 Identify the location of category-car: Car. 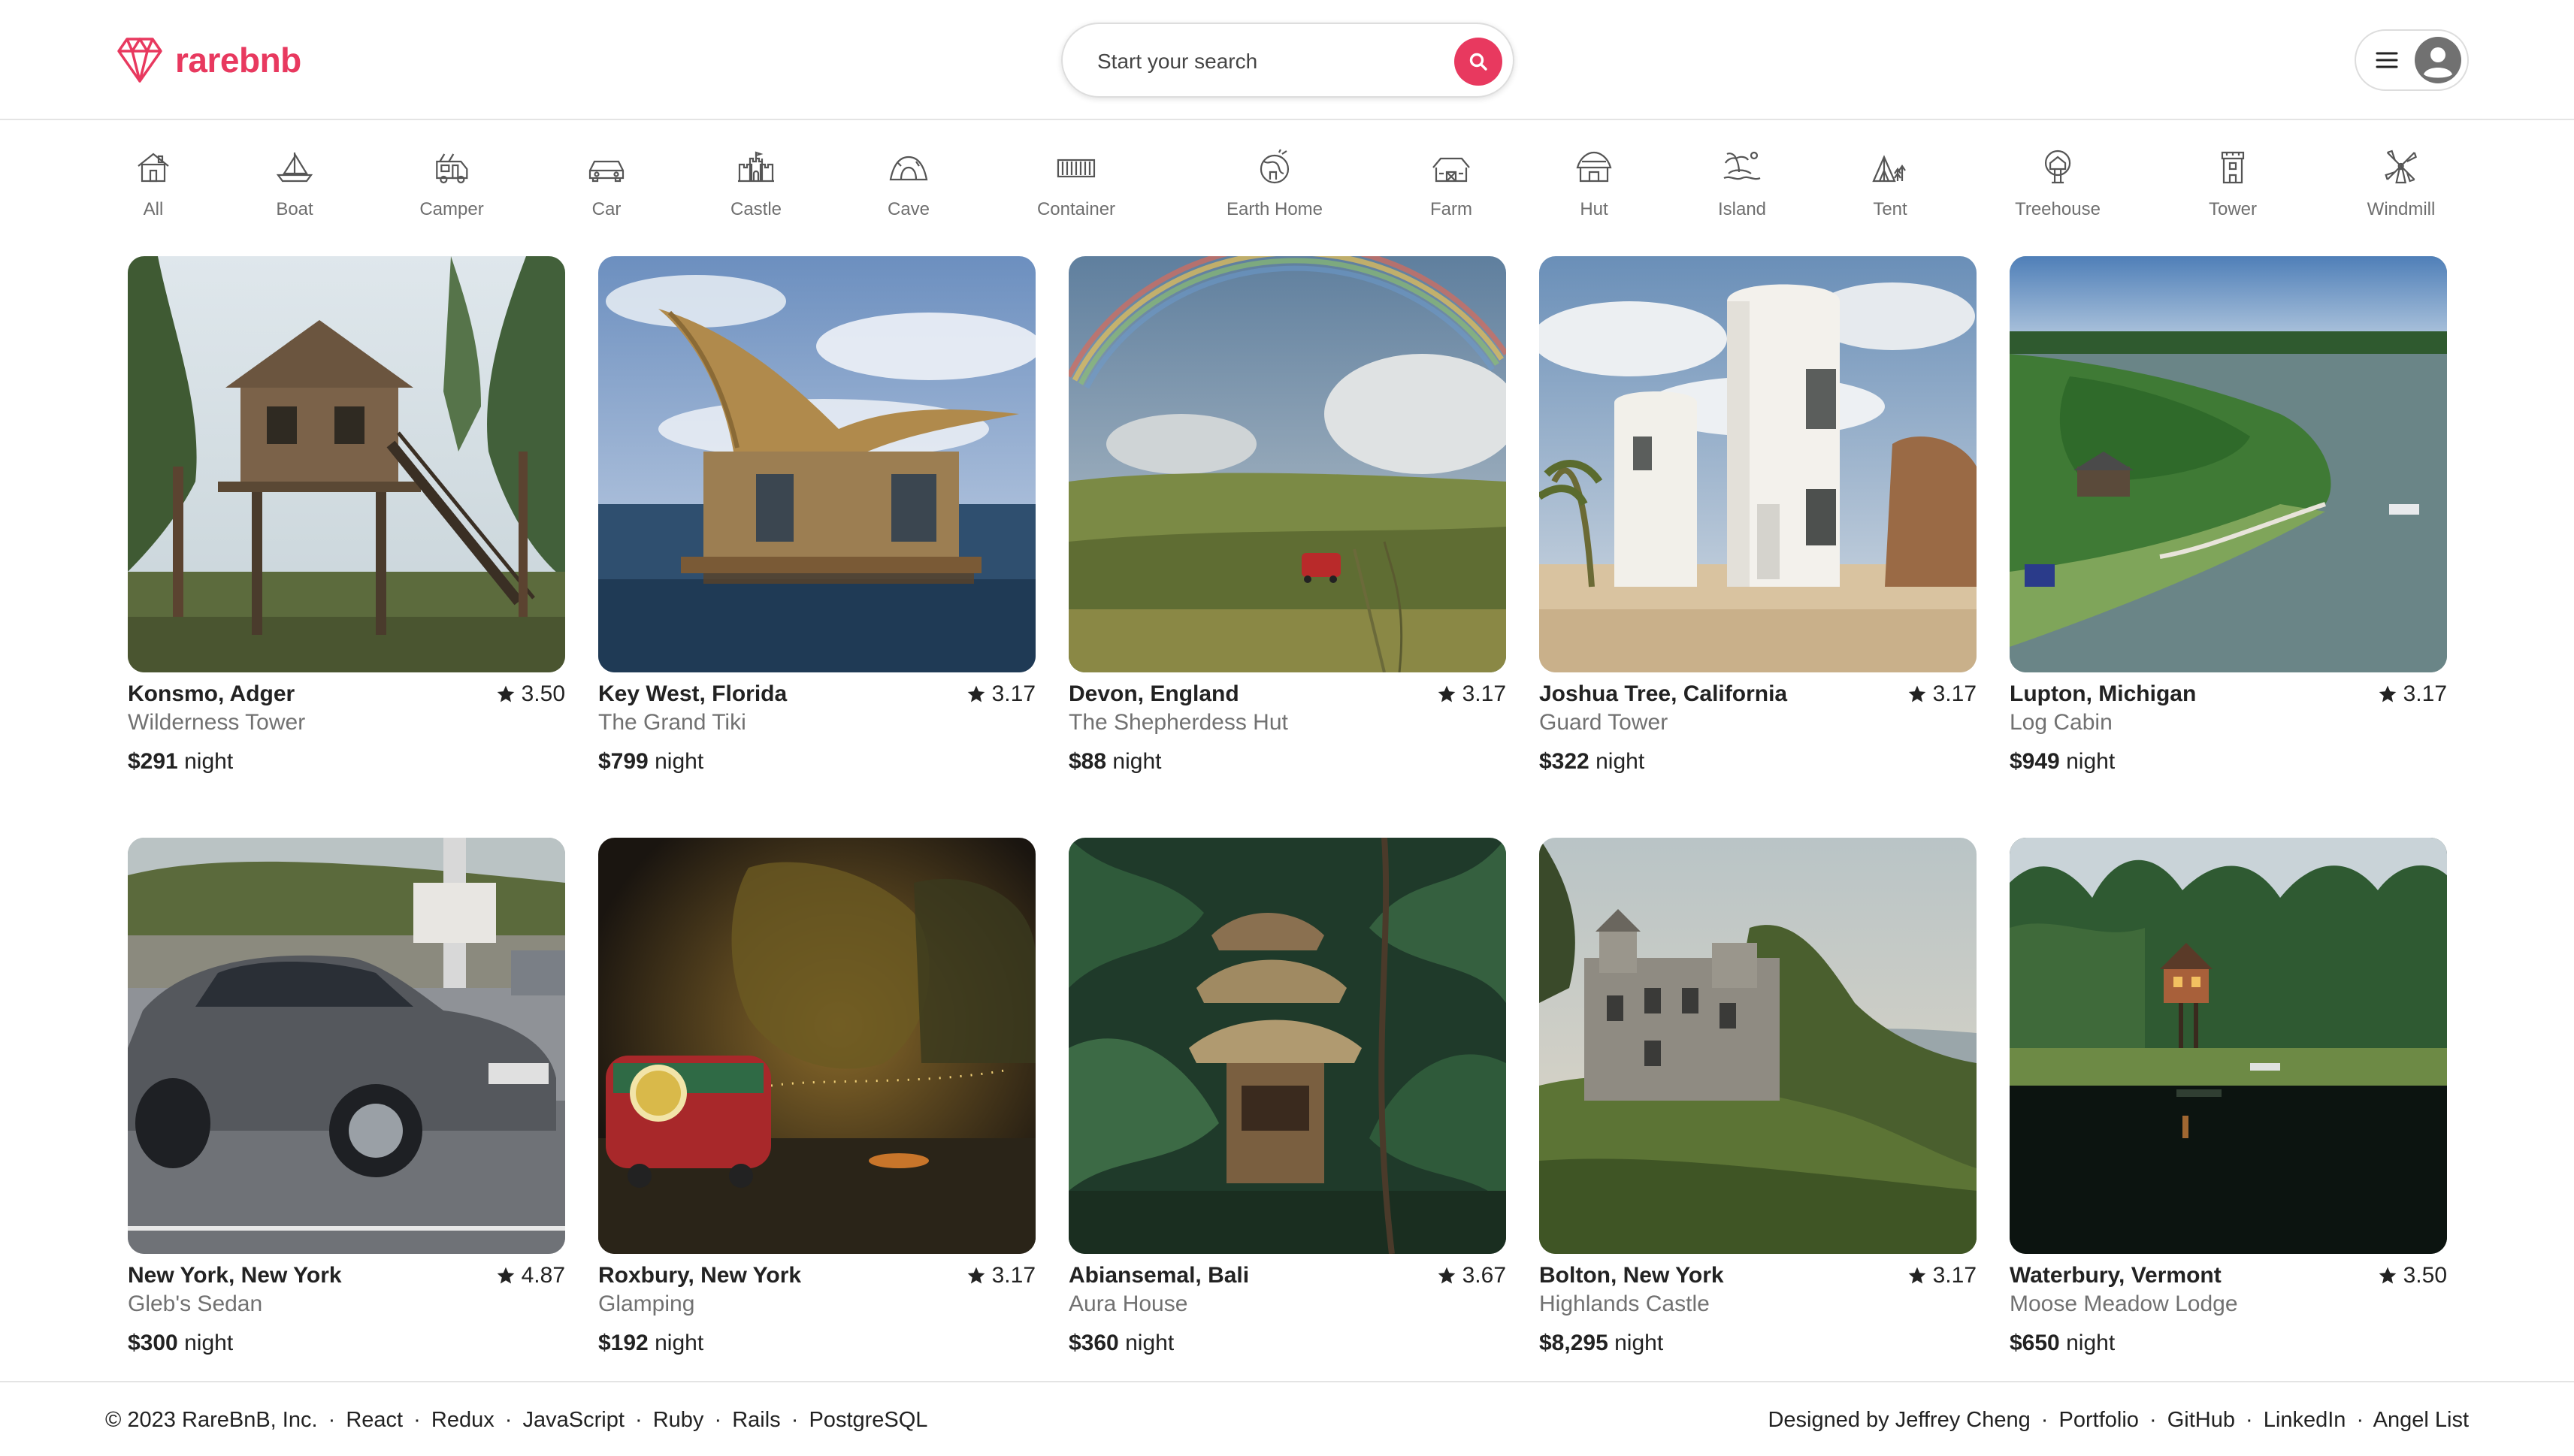
(607, 183).